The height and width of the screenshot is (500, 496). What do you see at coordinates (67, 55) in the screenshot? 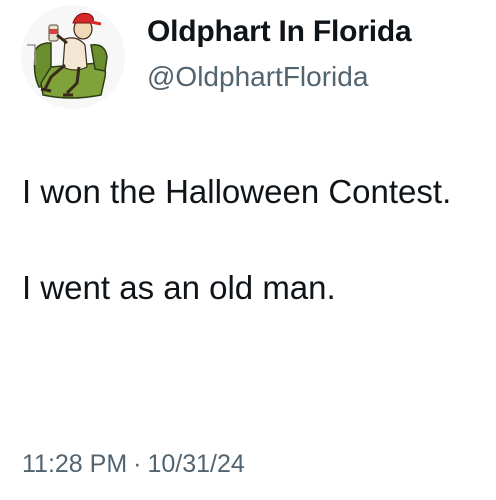
I see `old-man-armchair-icon` at bounding box center [67, 55].